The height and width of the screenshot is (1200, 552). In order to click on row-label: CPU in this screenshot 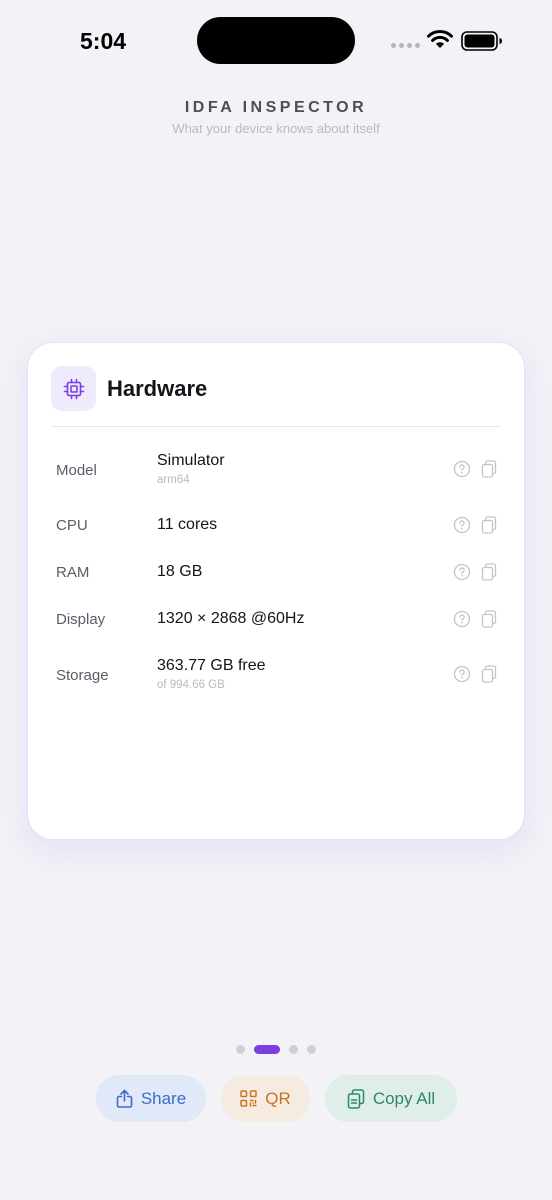, I will do `click(72, 525)`.